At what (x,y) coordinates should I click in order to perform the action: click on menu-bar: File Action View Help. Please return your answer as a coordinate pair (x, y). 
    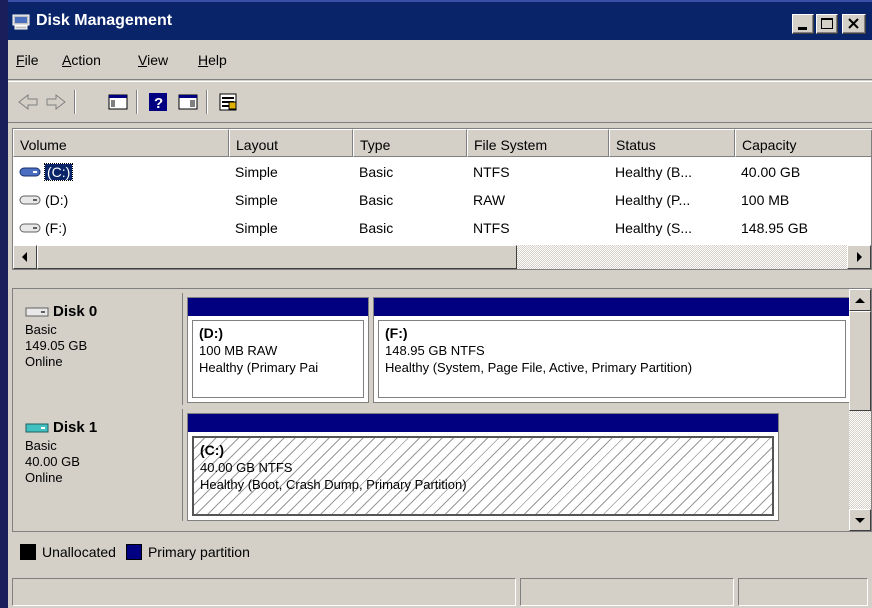
    Looking at the image, I should click on (440, 60).